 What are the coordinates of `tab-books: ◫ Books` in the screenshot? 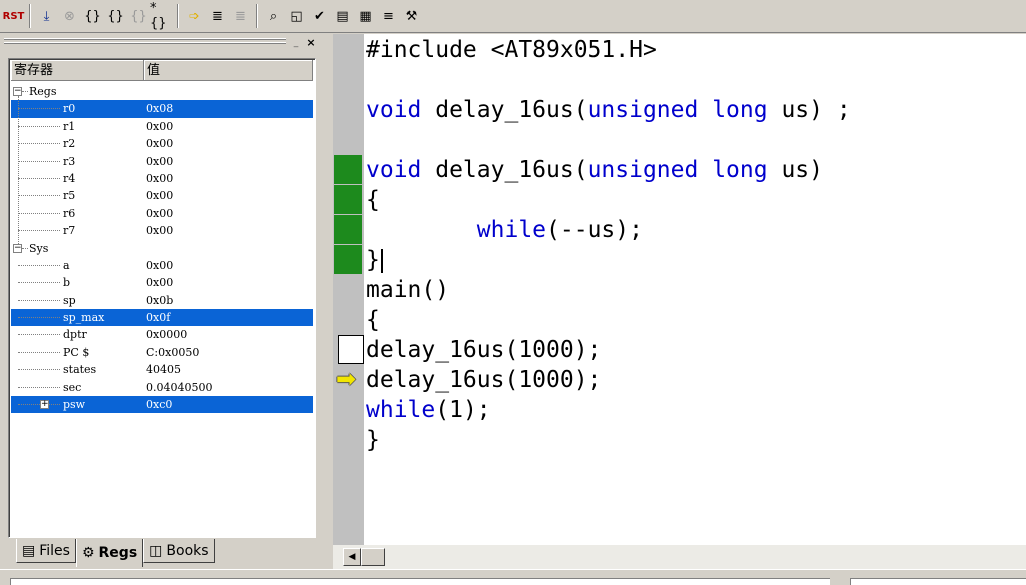 It's located at (179, 551).